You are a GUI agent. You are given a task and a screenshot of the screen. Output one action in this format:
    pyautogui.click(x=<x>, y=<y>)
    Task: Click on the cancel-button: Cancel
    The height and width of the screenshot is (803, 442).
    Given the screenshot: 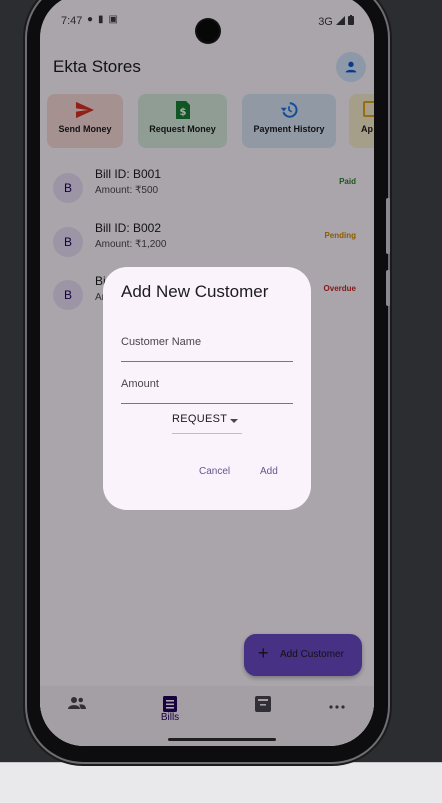 What is the action you would take?
    pyautogui.click(x=214, y=472)
    